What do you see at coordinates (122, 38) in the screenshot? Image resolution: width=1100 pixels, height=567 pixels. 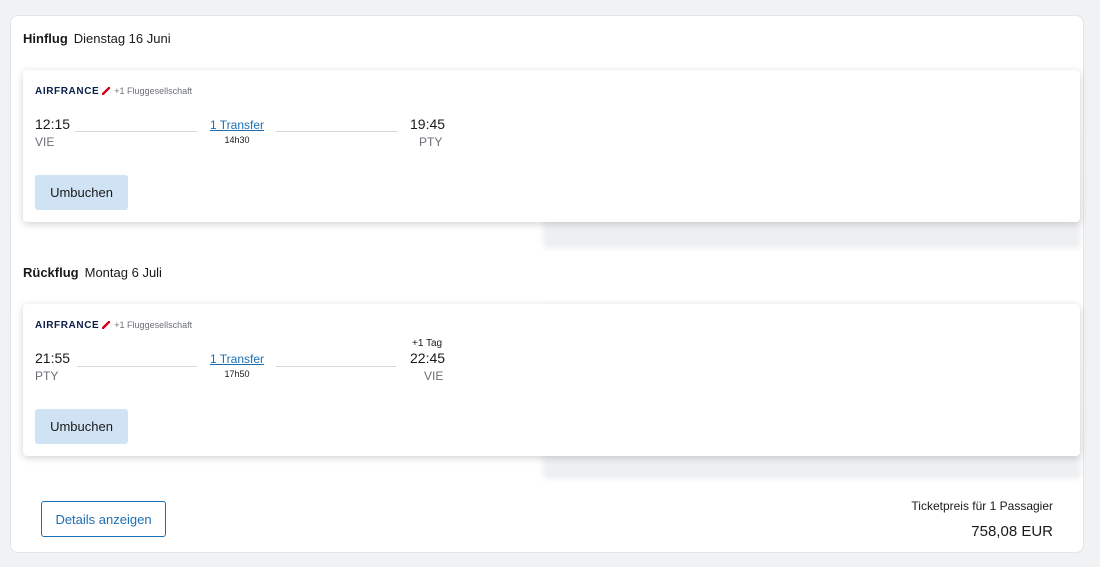 I see `outbound-date: Dienstag 16 Juni` at bounding box center [122, 38].